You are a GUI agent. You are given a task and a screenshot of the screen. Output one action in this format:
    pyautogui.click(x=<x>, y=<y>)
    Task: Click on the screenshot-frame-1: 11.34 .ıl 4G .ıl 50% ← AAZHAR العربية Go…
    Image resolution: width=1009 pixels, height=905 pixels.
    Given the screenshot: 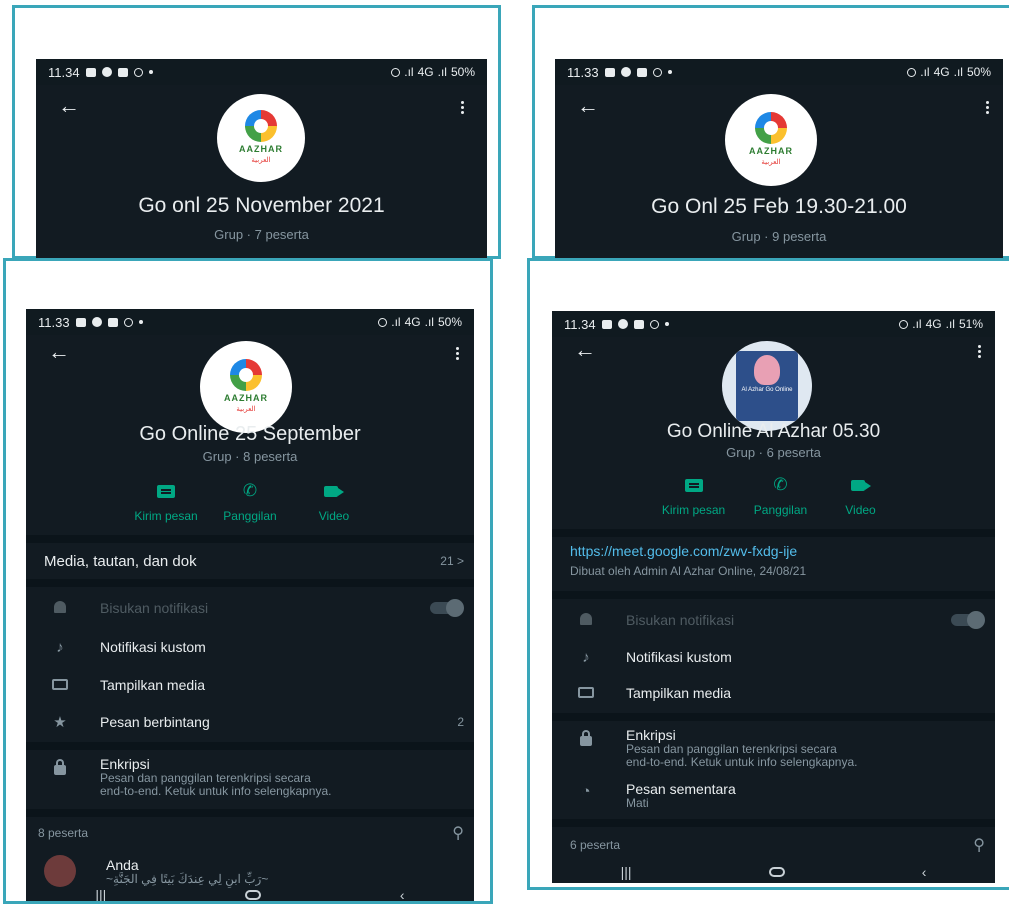 What is the action you would take?
    pyautogui.click(x=256, y=133)
    